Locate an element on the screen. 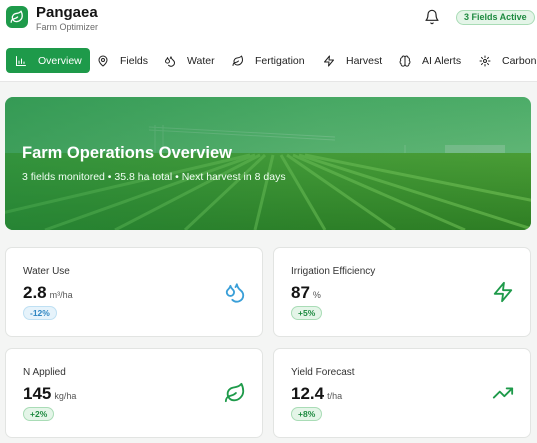 The height and width of the screenshot is (443, 537). metric-change-badge: -12% is located at coordinates (40, 313).